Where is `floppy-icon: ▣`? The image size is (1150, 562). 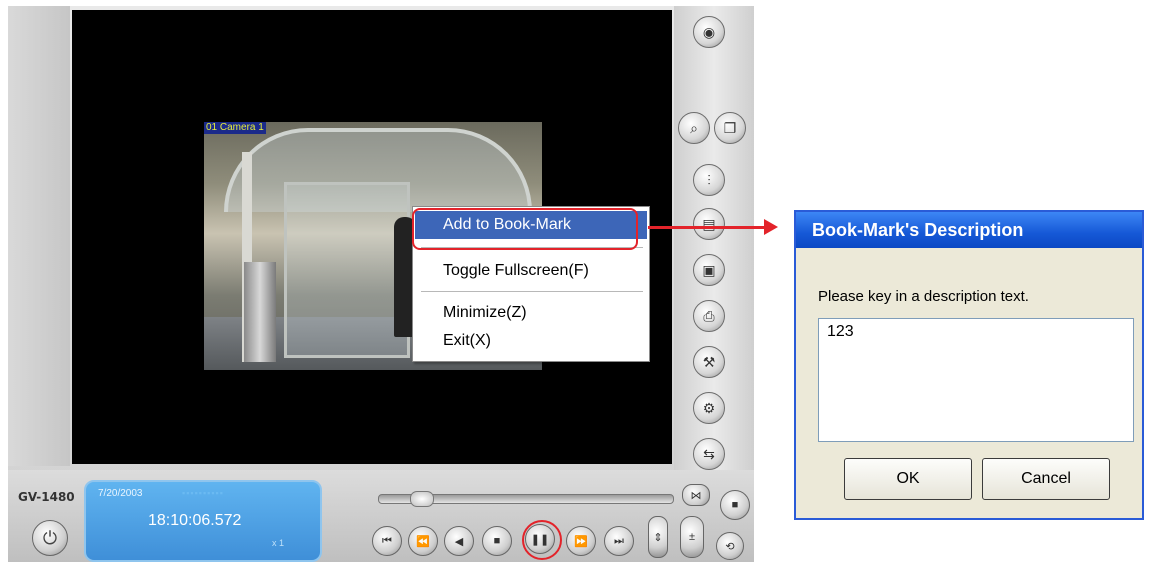 floppy-icon: ▣ is located at coordinates (709, 270).